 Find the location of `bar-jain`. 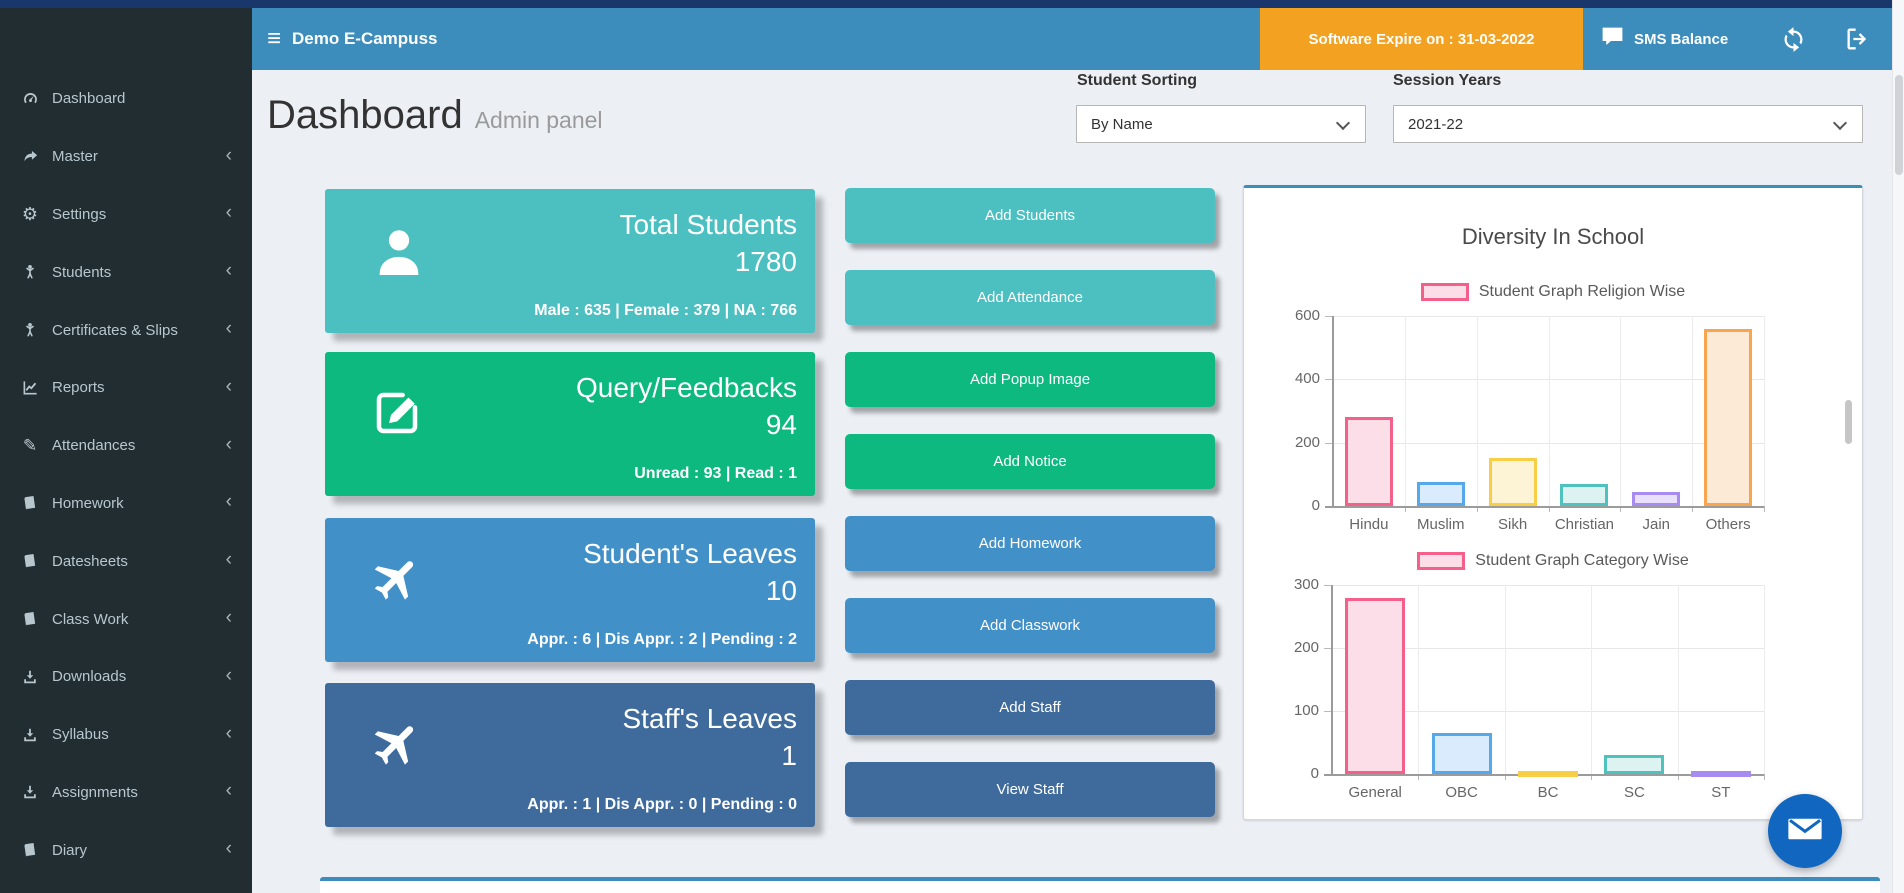

bar-jain is located at coordinates (1656, 499).